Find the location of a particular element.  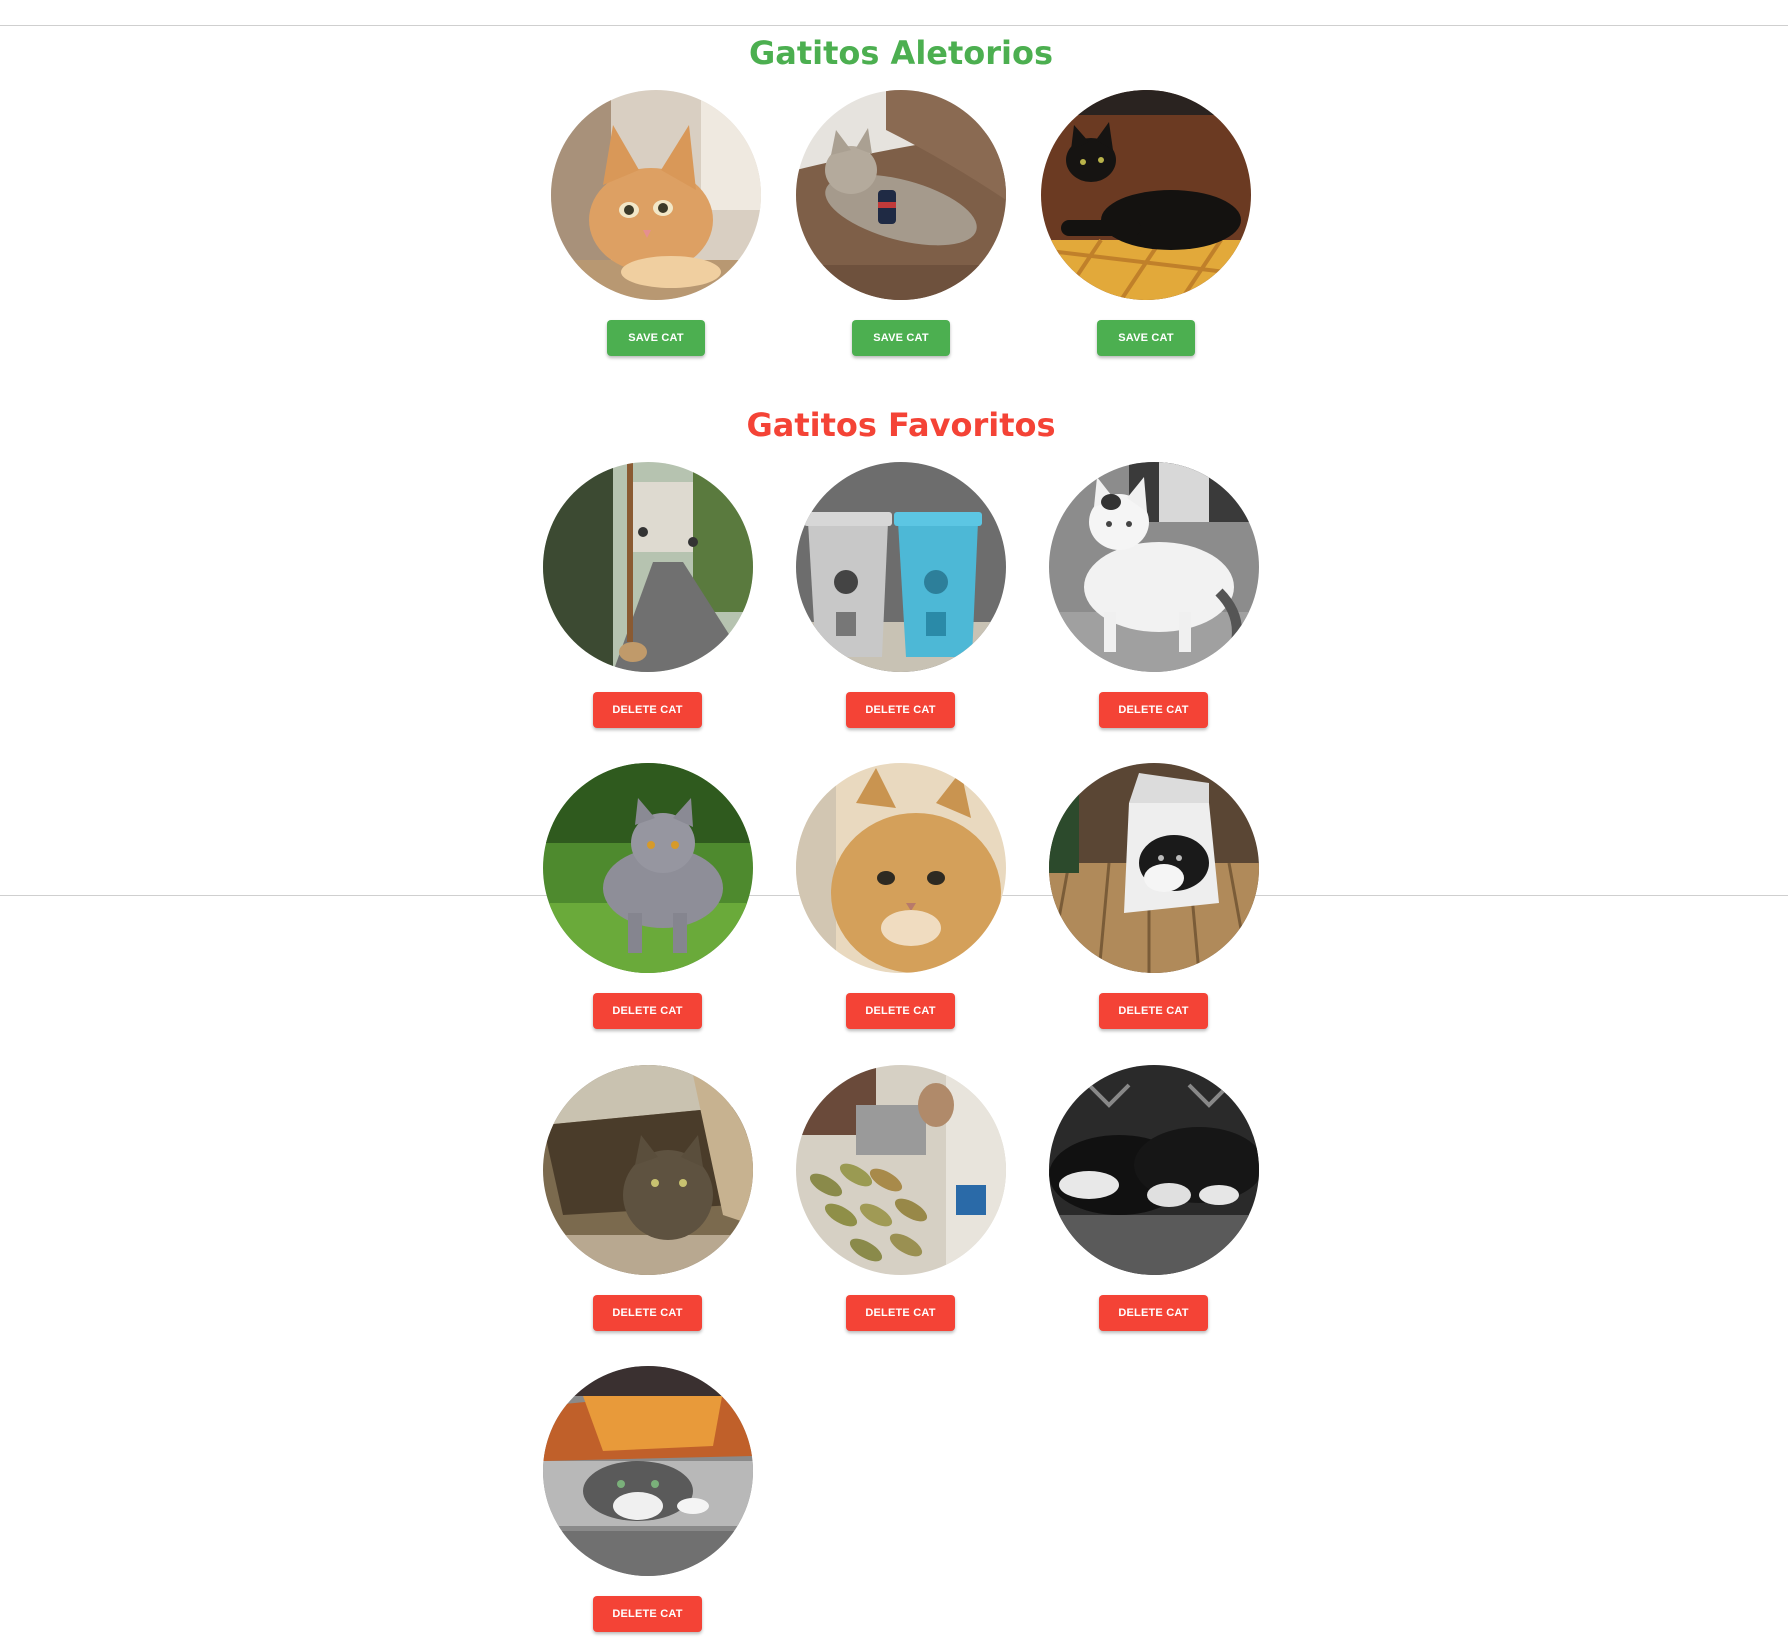

random-cats-title: Gatitos Aletorios is located at coordinates (901, 53).